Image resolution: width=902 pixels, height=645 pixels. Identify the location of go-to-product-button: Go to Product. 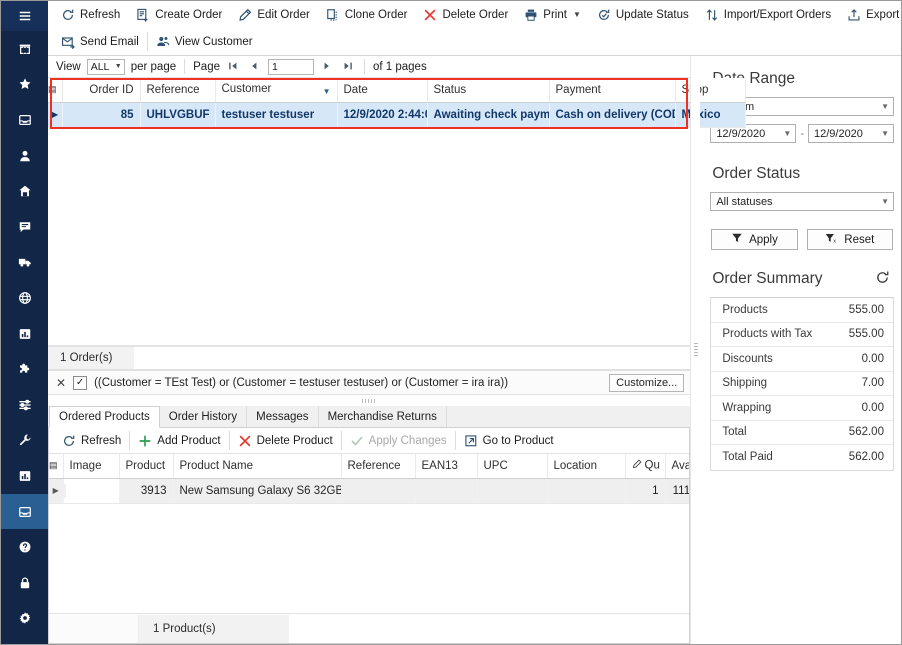
(509, 440).